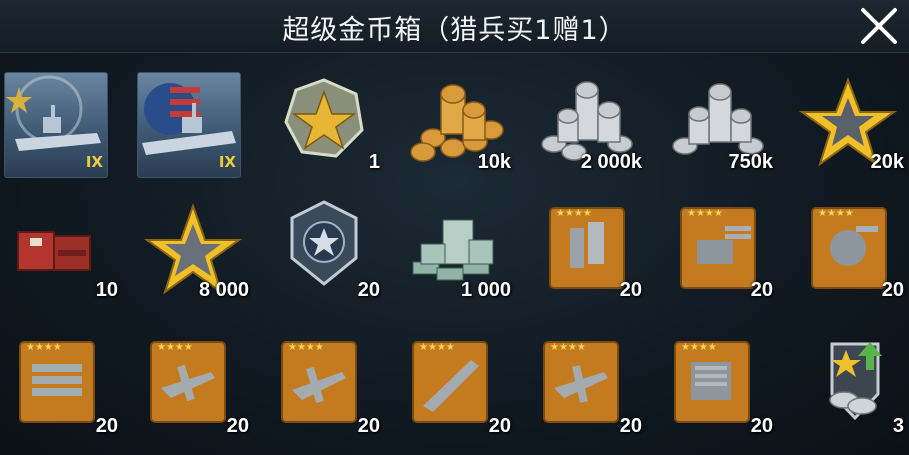  I want to click on ship-ix-b-icon: IX, so click(189, 125).